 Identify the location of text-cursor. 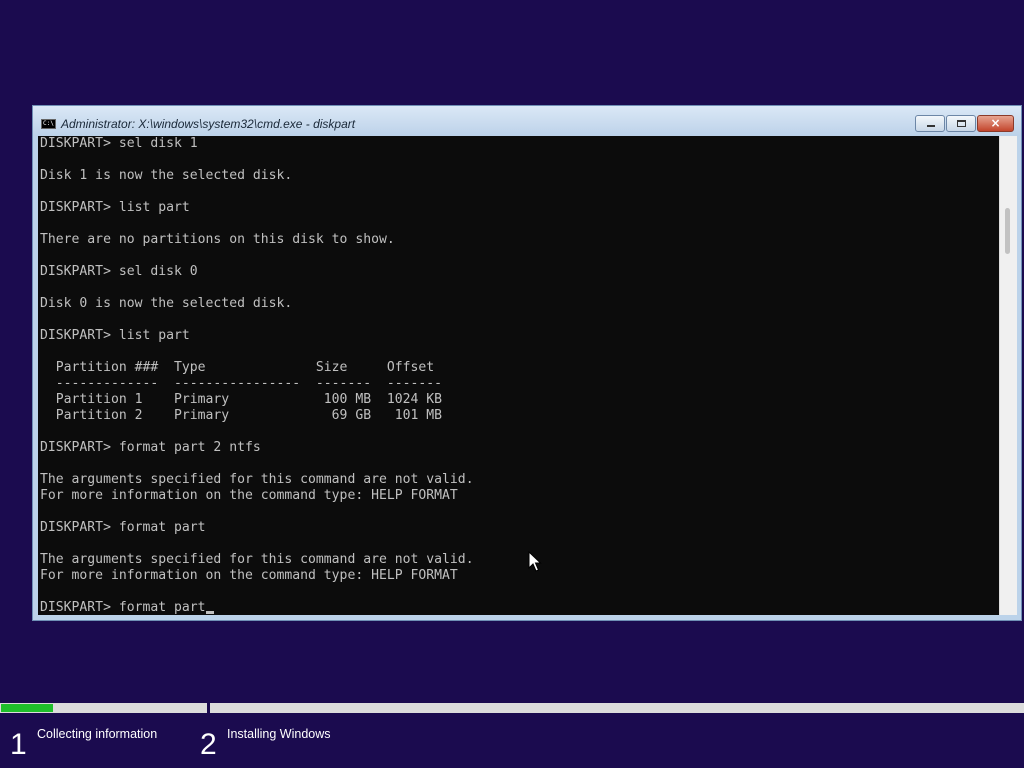
(209, 612).